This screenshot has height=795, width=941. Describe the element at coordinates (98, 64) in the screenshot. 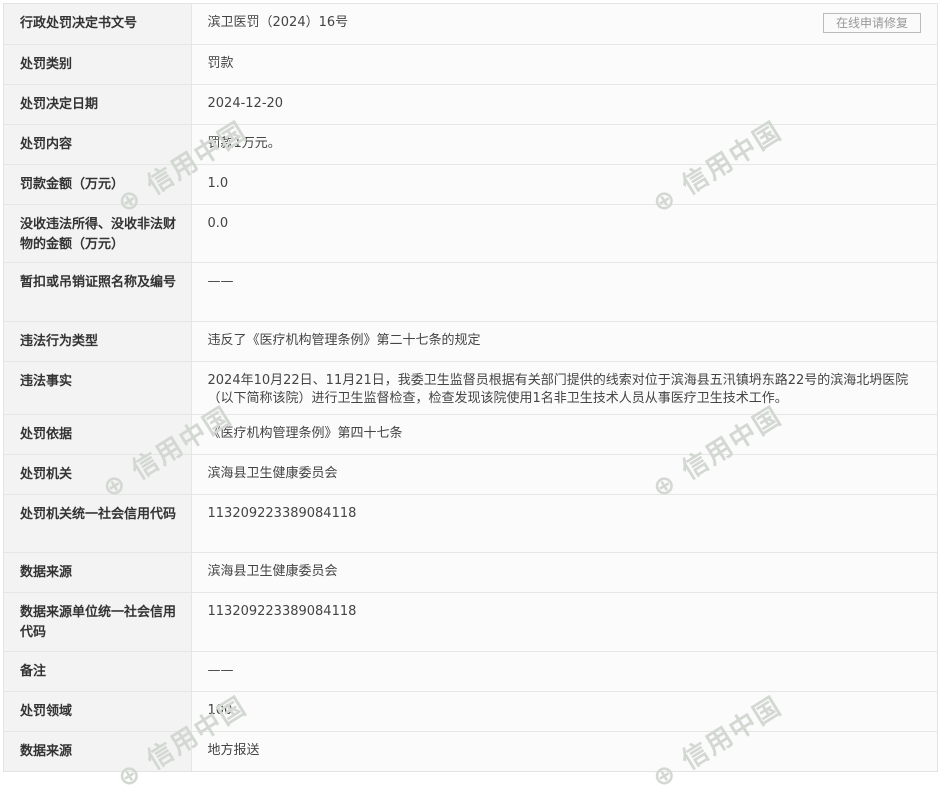

I see `row-label: 处罚类别` at that location.